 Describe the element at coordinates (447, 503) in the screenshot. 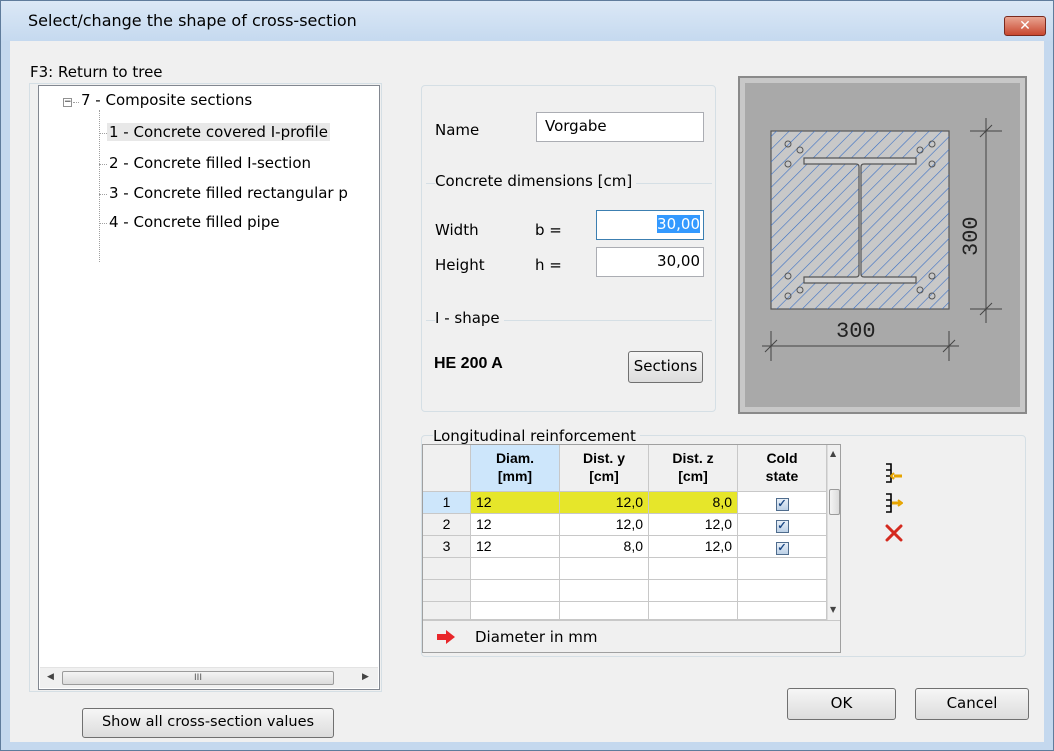

I see `row-header: 1` at that location.